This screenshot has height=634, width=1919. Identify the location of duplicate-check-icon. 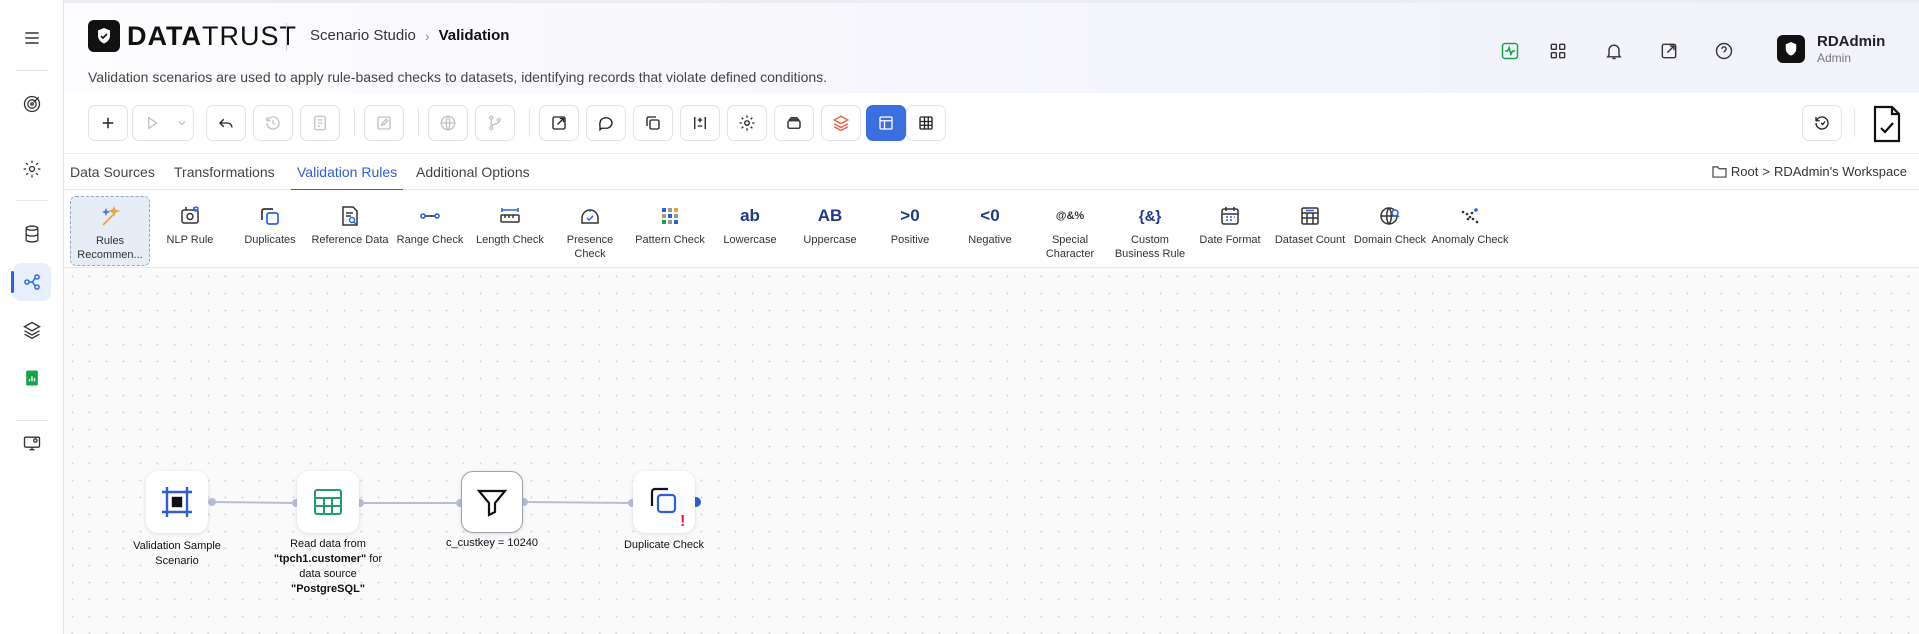
(663, 500).